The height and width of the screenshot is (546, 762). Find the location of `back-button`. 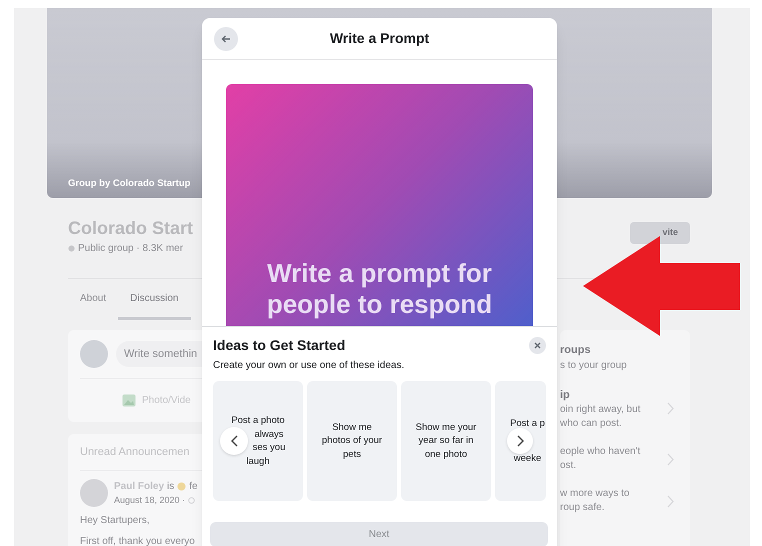

back-button is located at coordinates (226, 38).